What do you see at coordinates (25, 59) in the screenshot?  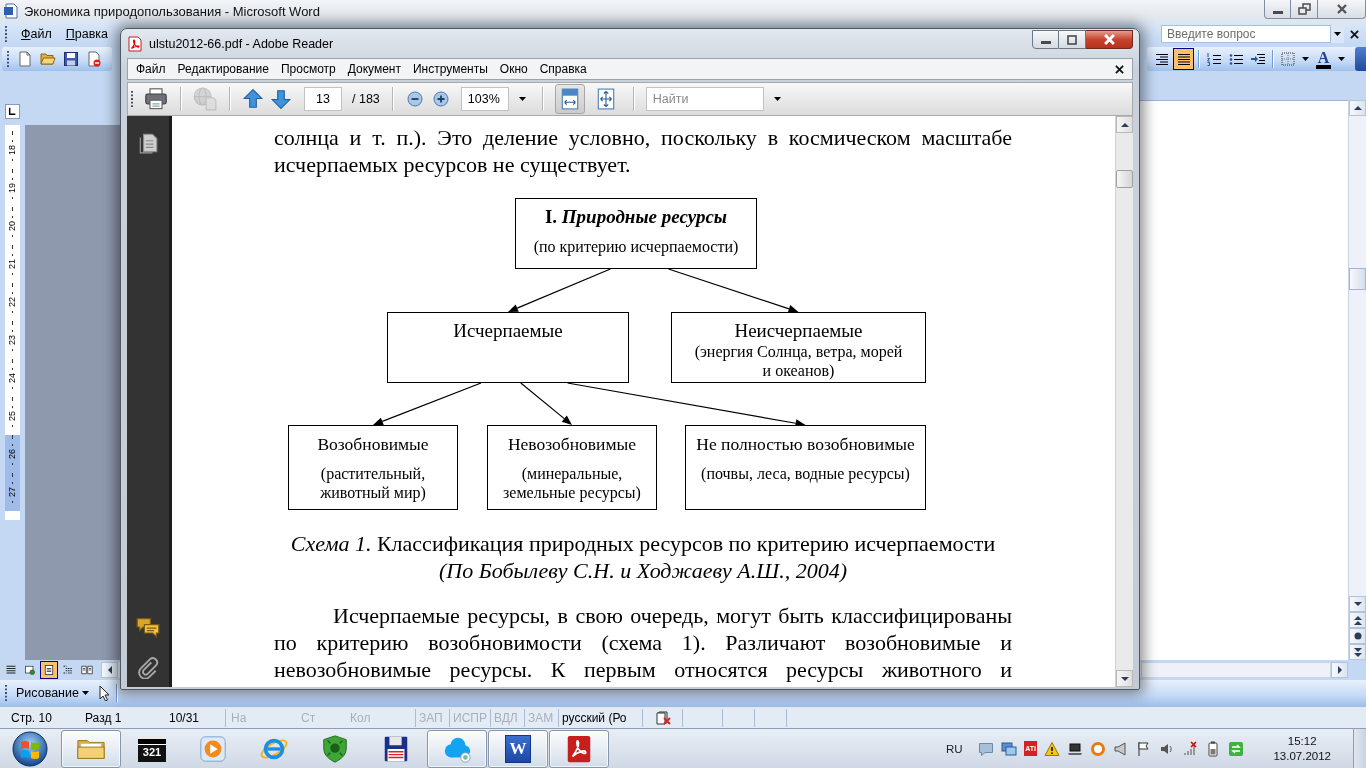 I see `new-document-icon` at bounding box center [25, 59].